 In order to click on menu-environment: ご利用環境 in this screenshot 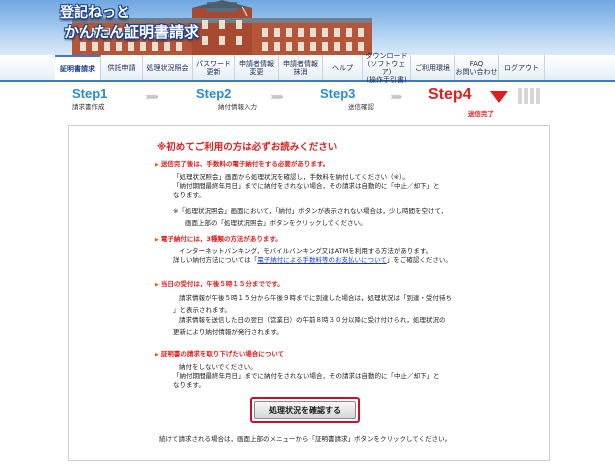, I will do `click(433, 67)`.